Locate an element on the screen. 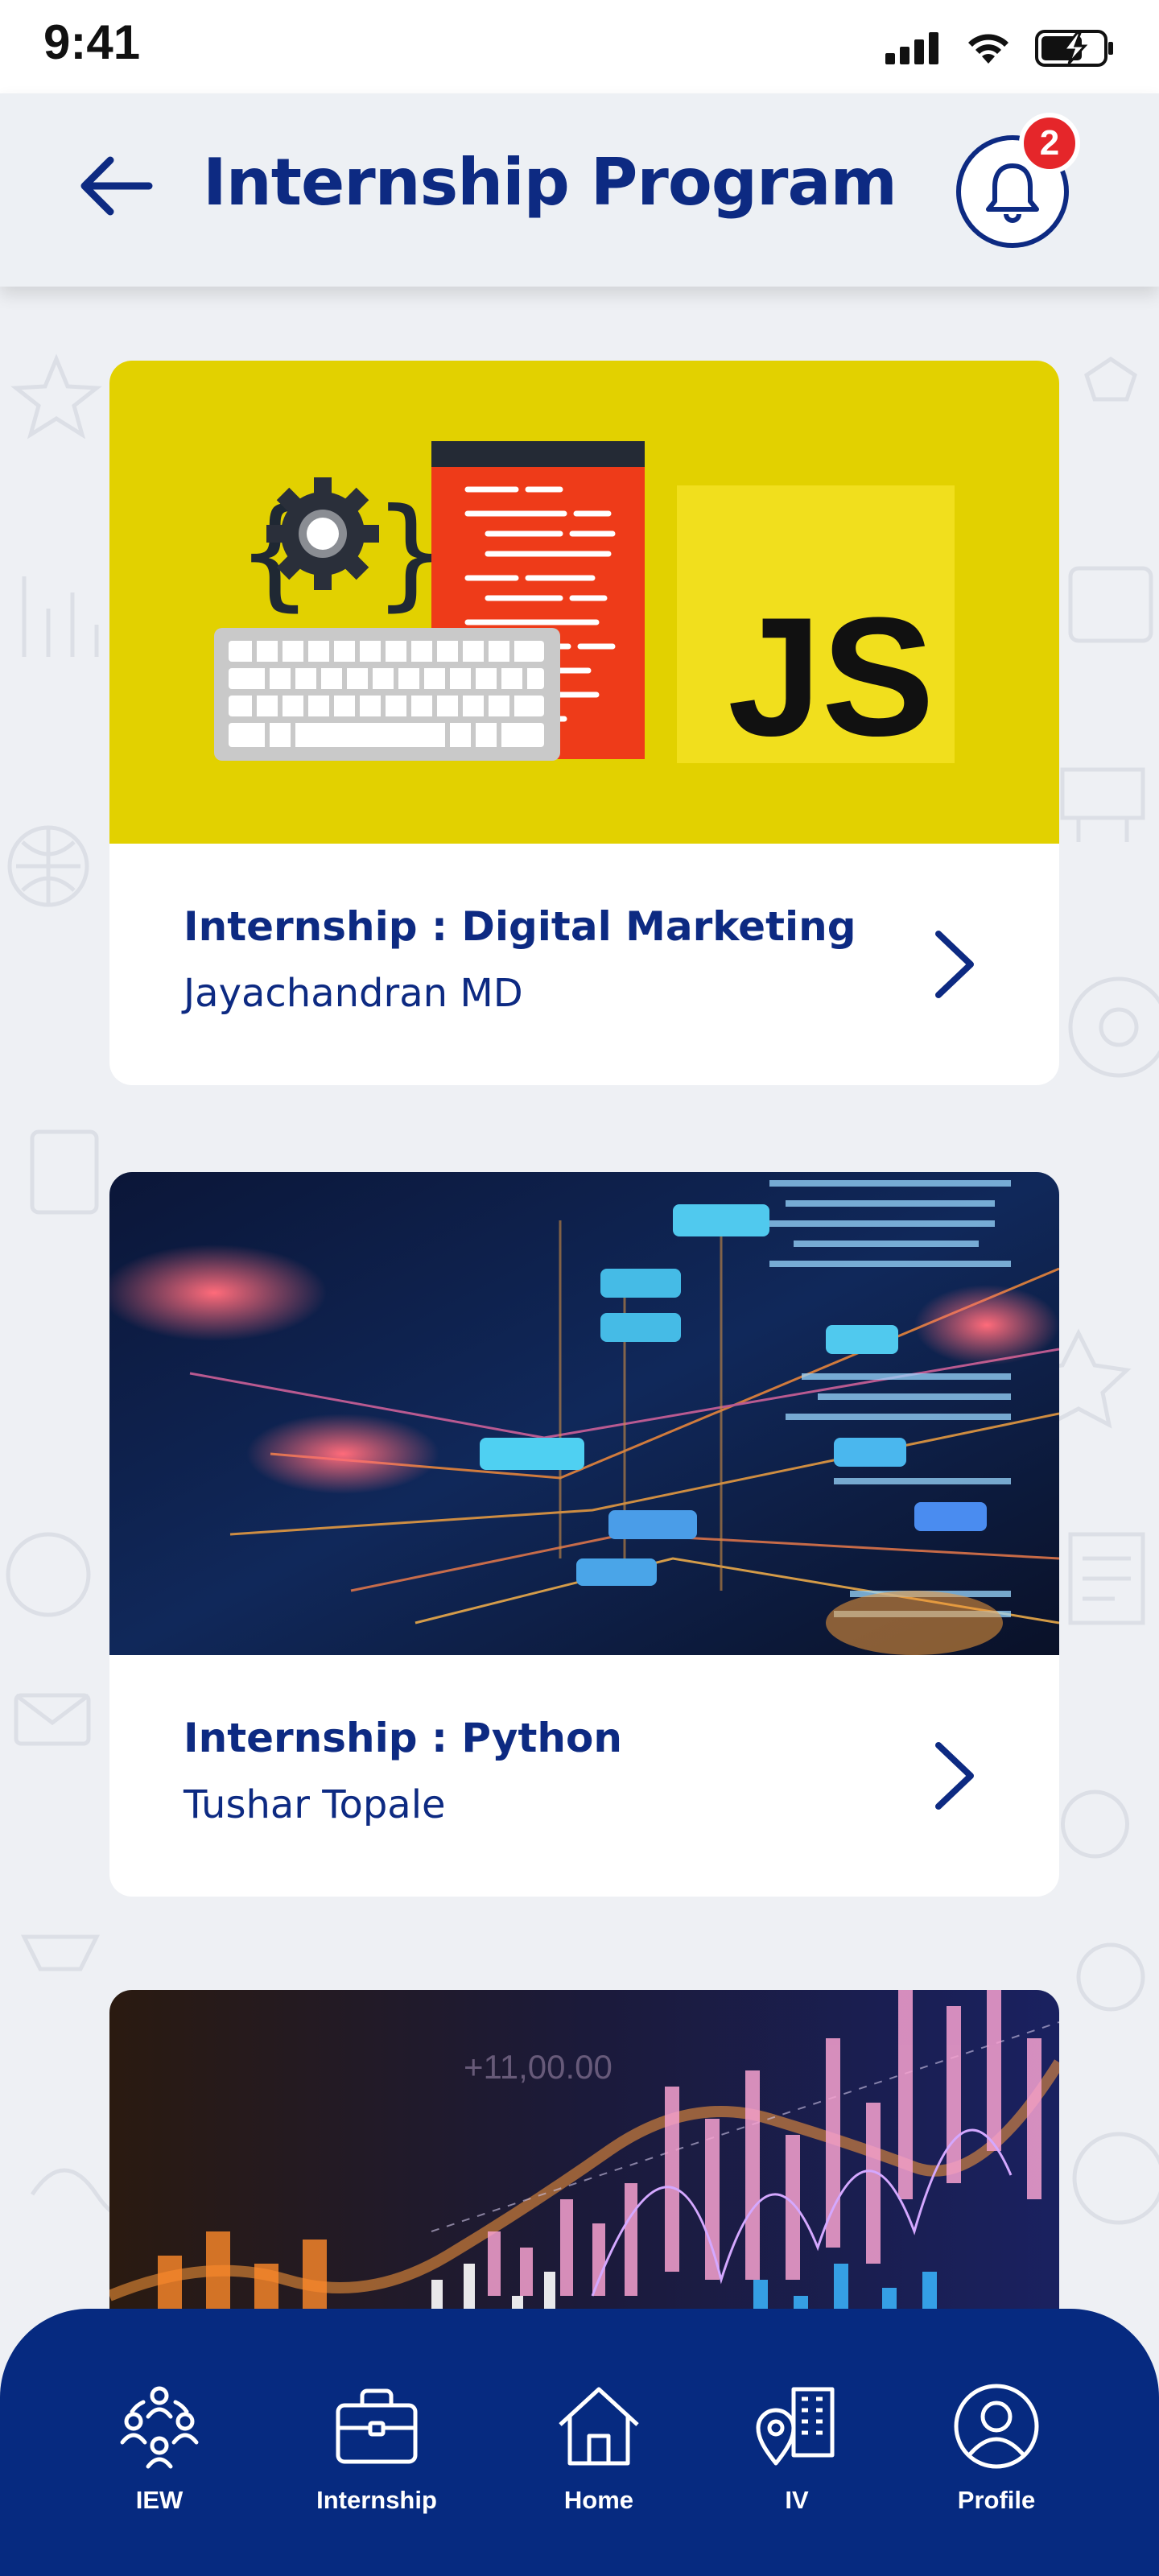 This screenshot has height=2576, width=1159. status-icons is located at coordinates (1001, 48).